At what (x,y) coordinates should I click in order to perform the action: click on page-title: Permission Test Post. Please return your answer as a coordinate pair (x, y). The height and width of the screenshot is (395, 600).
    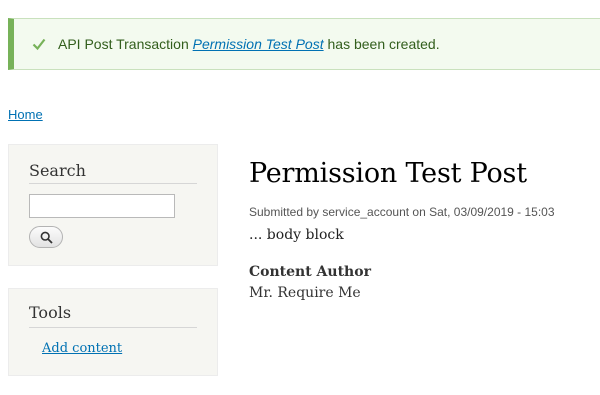
    Looking at the image, I should click on (388, 173).